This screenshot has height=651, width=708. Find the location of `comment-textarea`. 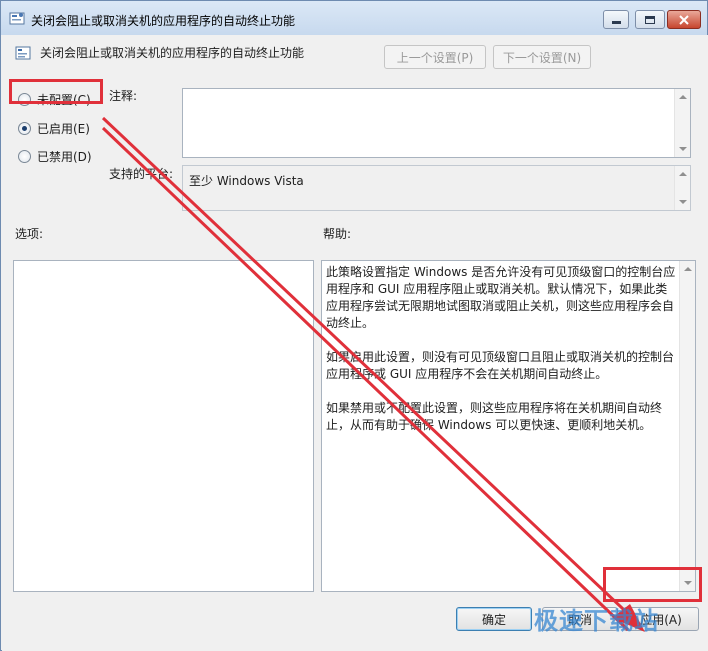

comment-textarea is located at coordinates (436, 123).